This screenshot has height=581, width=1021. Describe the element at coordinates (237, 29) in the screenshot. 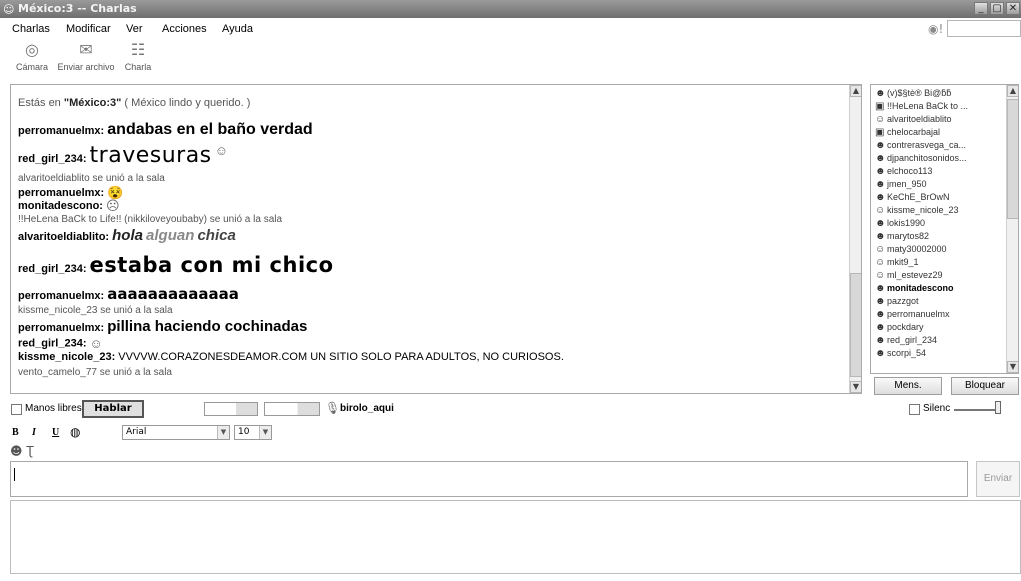

I see `menu-ayuda: Ayuda` at that location.